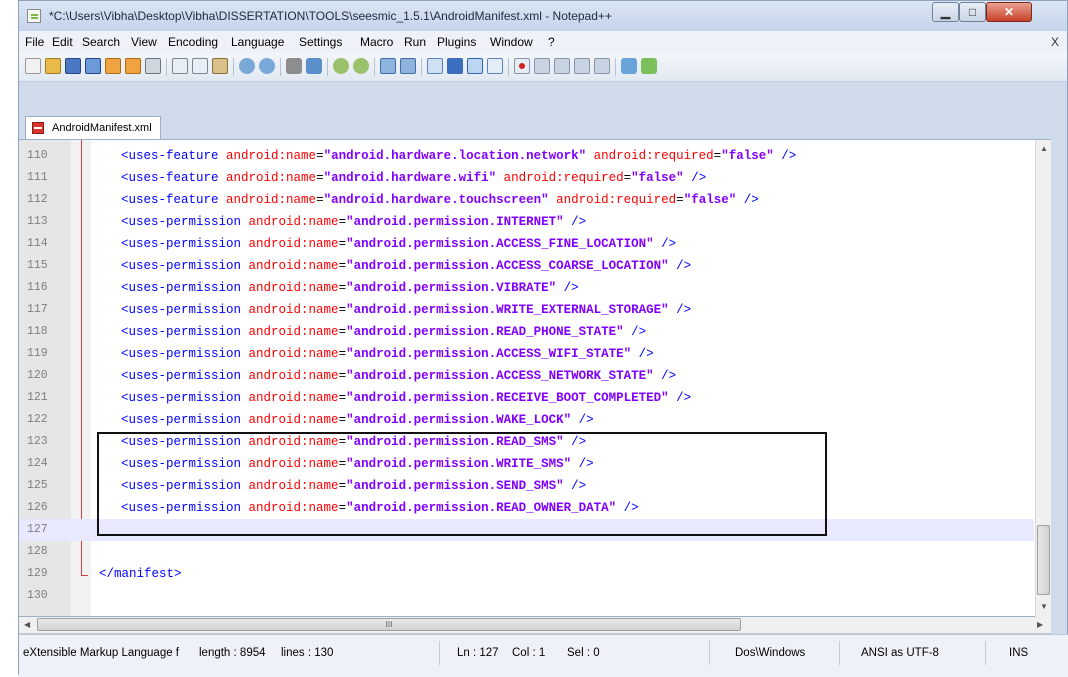 The image size is (1068, 677). What do you see at coordinates (408, 66) in the screenshot?
I see `sync-horizontal-icon` at bounding box center [408, 66].